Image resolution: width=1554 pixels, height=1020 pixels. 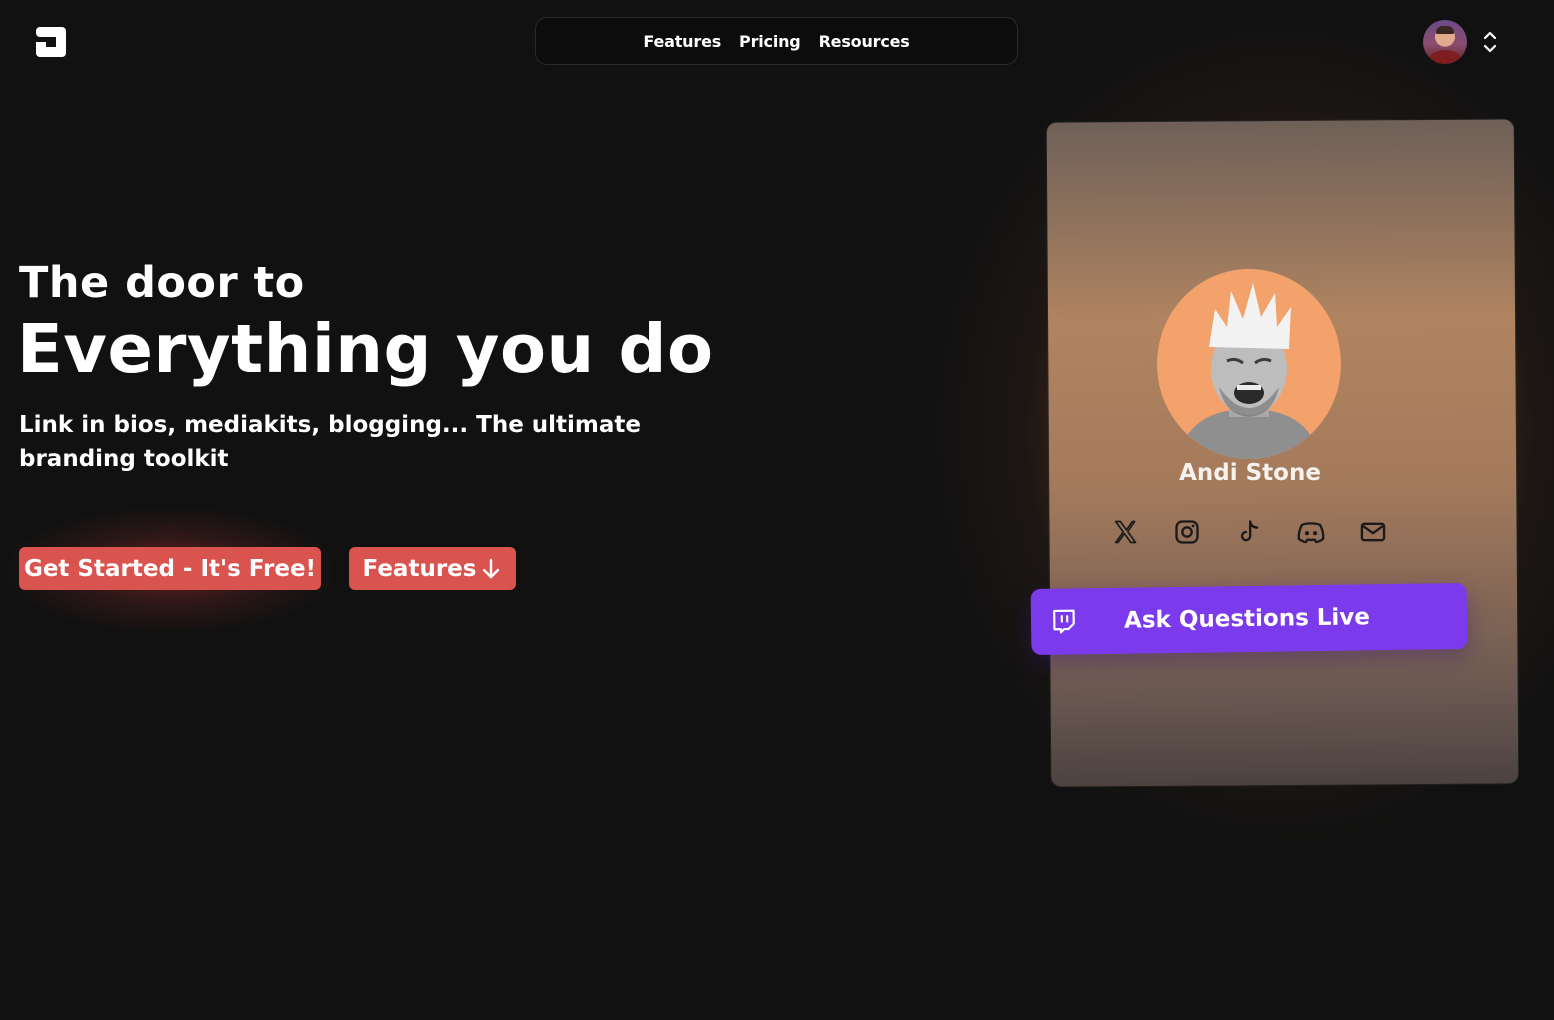 What do you see at coordinates (1311, 532) in the screenshot?
I see `discord-icon` at bounding box center [1311, 532].